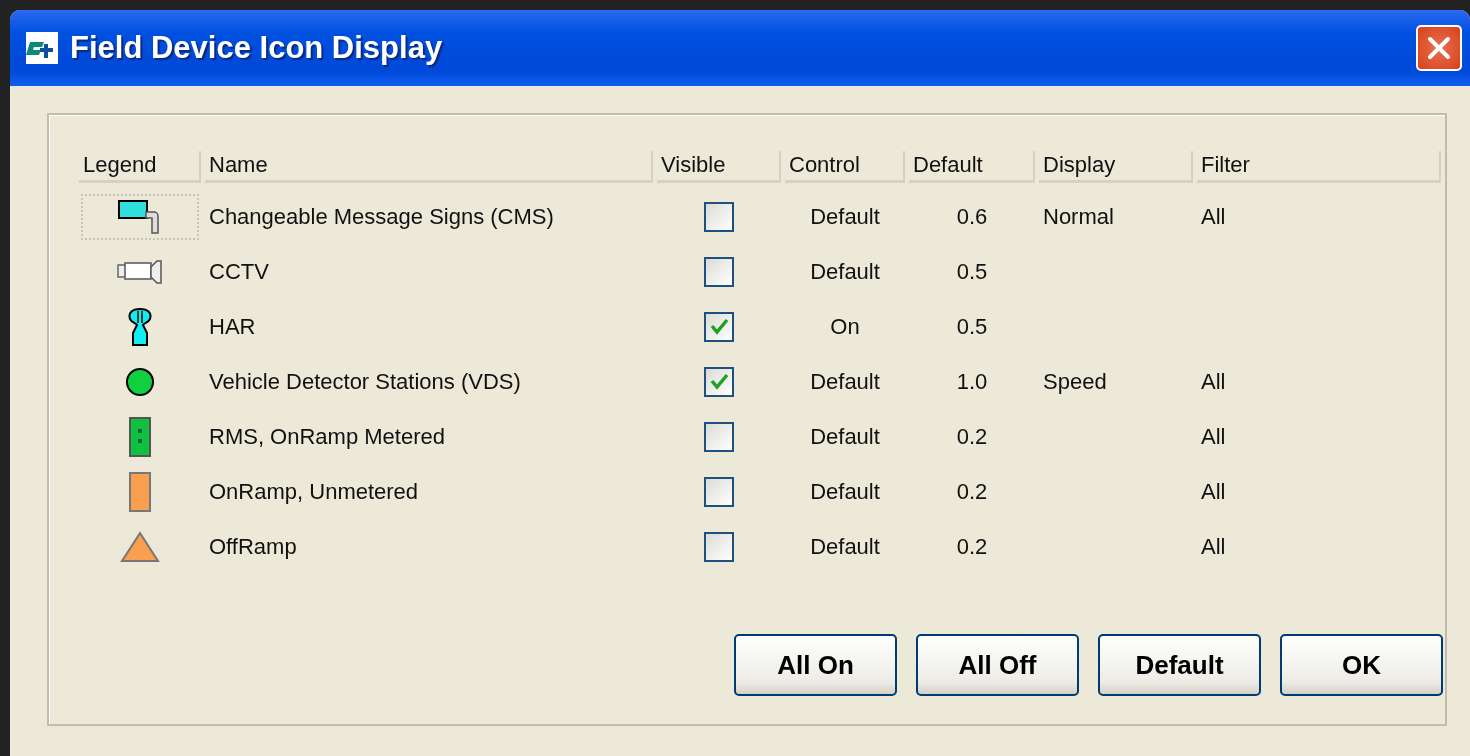 The image size is (1470, 756). I want to click on column-header: Name, so click(429, 167).